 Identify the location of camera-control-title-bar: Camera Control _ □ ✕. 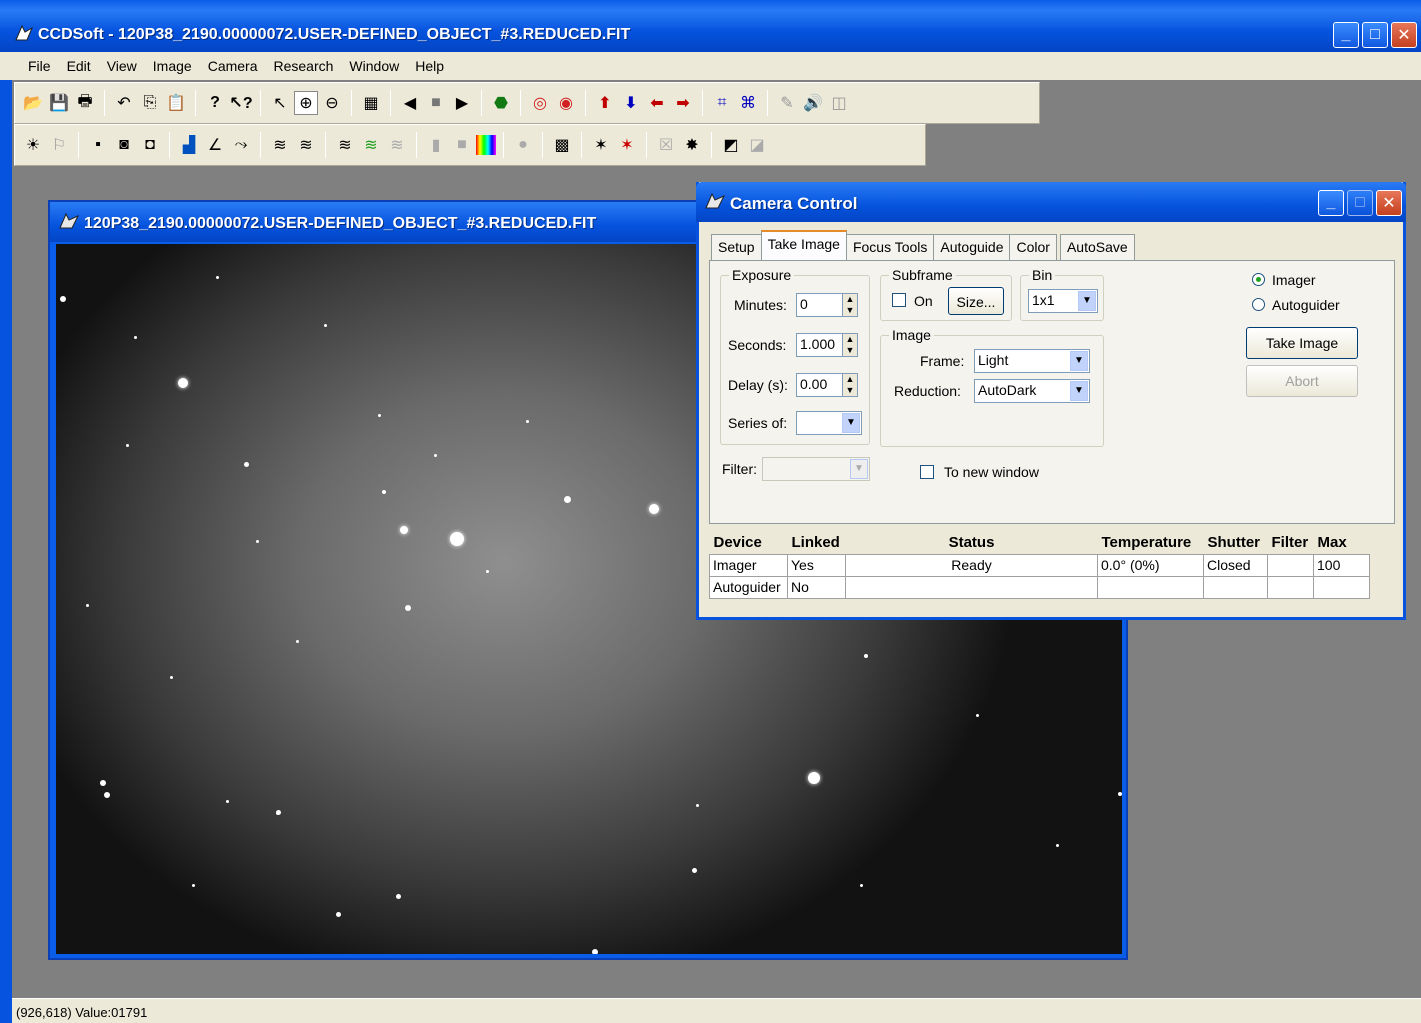
(1051, 202).